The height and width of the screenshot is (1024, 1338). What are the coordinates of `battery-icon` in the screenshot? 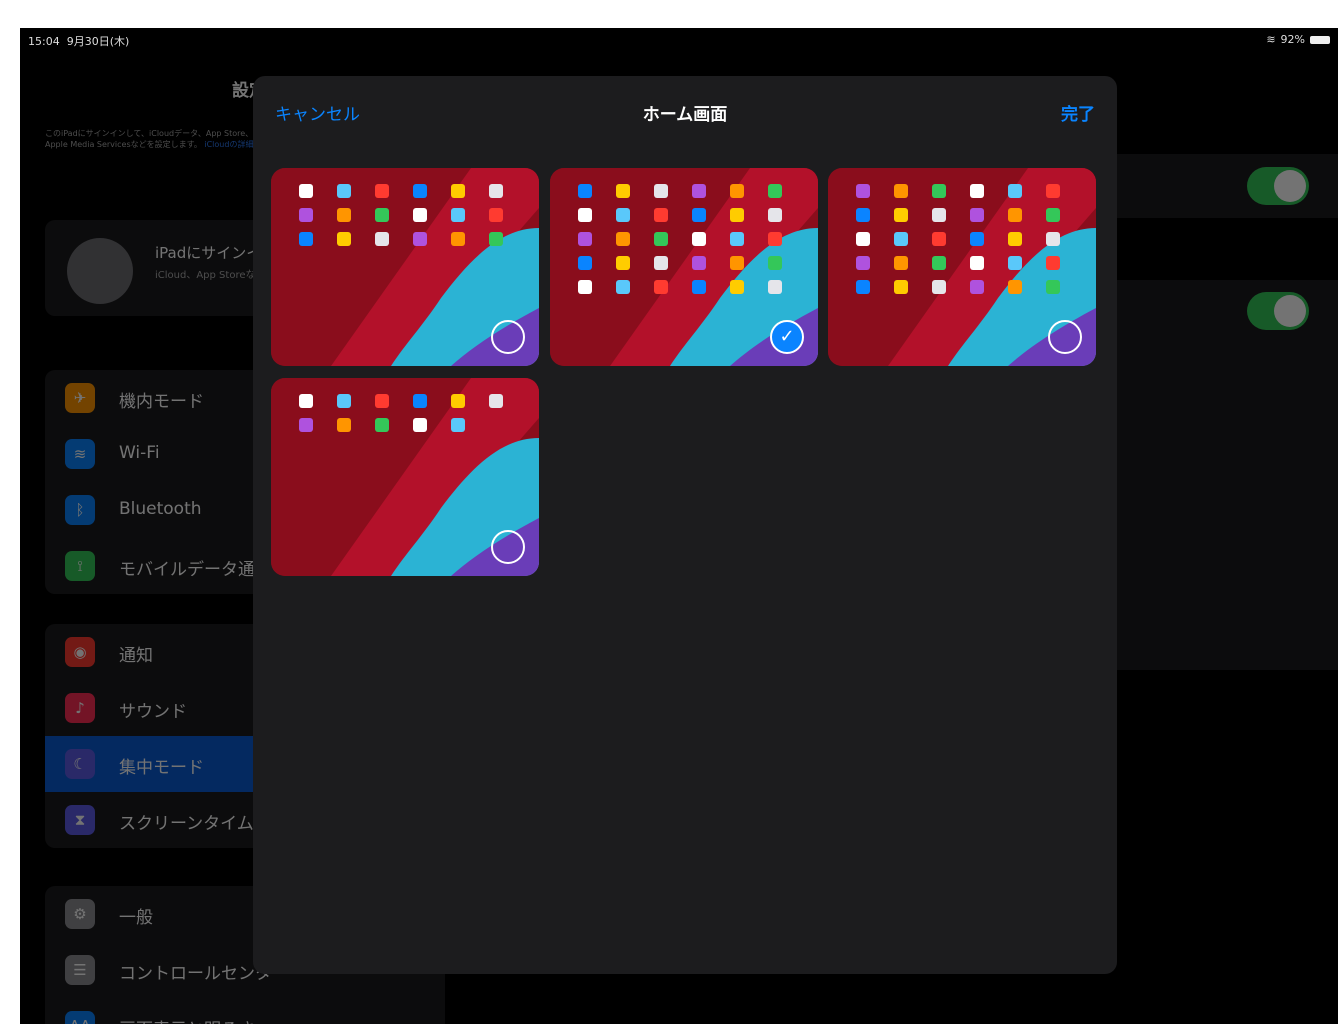 It's located at (1320, 39).